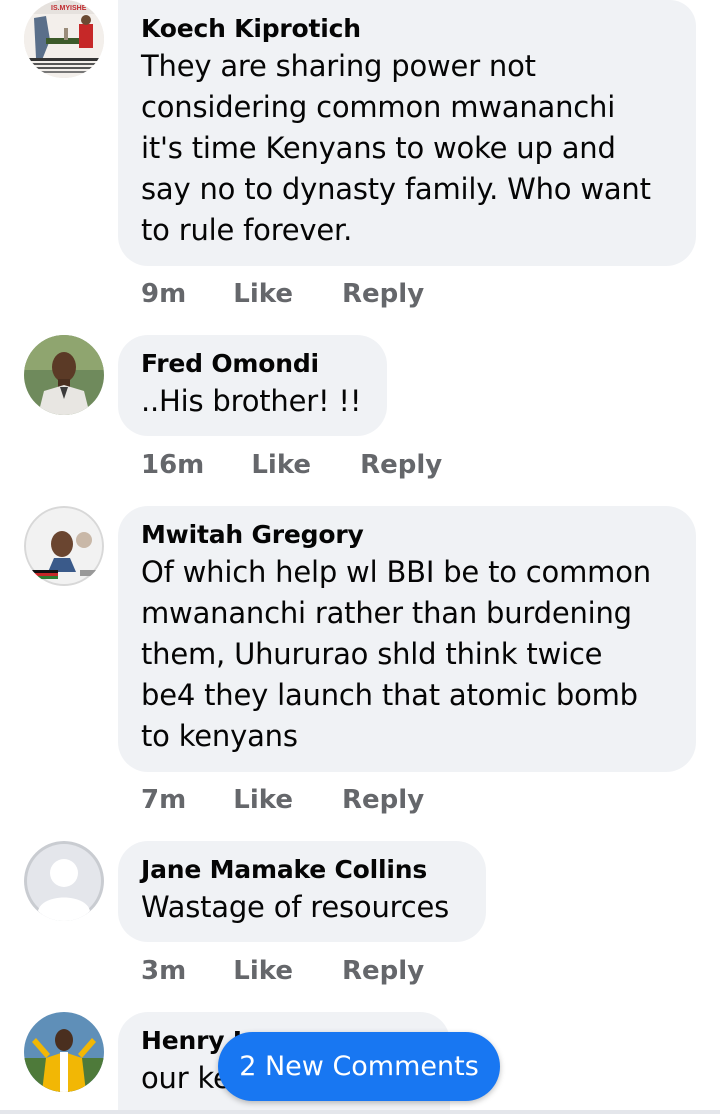 The image size is (720, 1114). What do you see at coordinates (359, 1066) in the screenshot?
I see `new-comments-button: 2 New Comments` at bounding box center [359, 1066].